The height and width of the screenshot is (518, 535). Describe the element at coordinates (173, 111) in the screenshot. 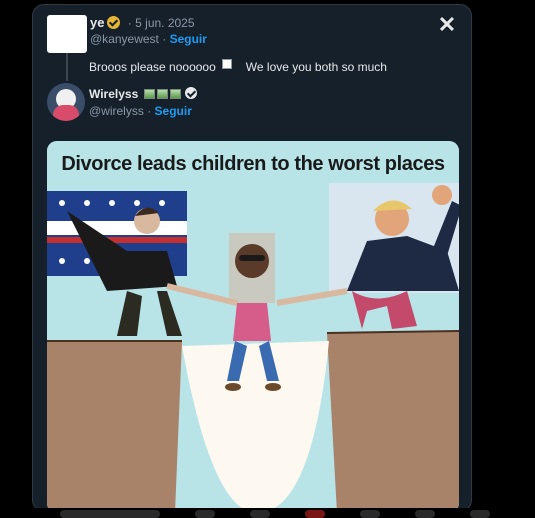

I see `reply-follow-button: Seguir` at that location.